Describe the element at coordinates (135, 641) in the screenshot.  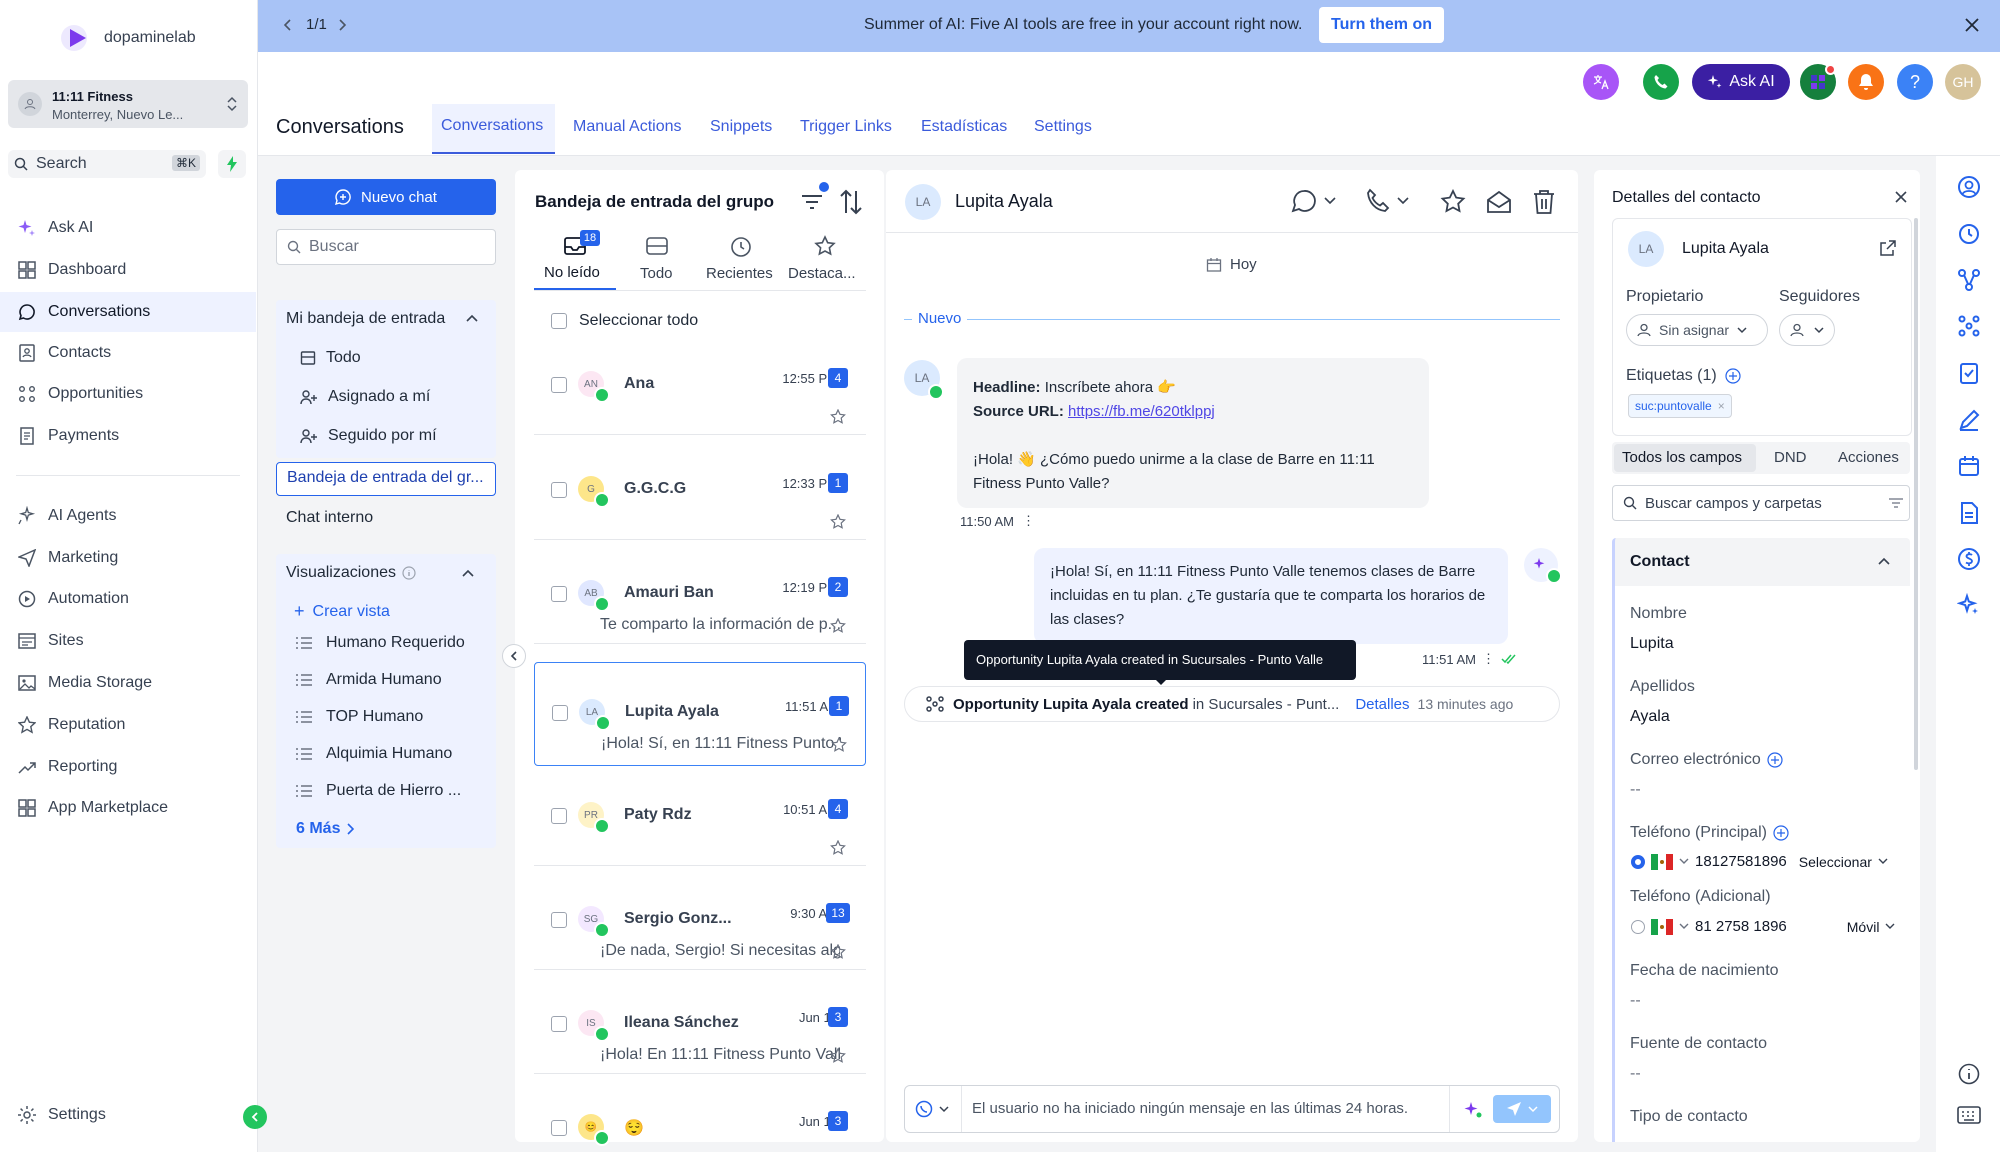
I see `nav-sites: Sites` at that location.